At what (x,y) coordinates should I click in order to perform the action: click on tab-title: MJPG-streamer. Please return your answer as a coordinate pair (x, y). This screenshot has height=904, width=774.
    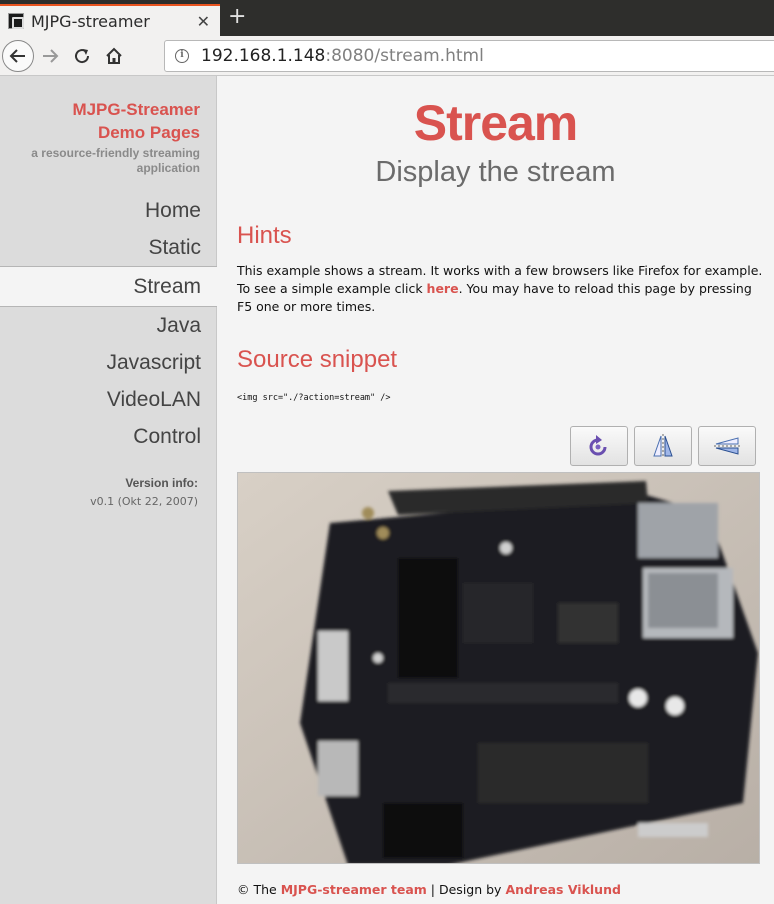
    Looking at the image, I should click on (90, 21).